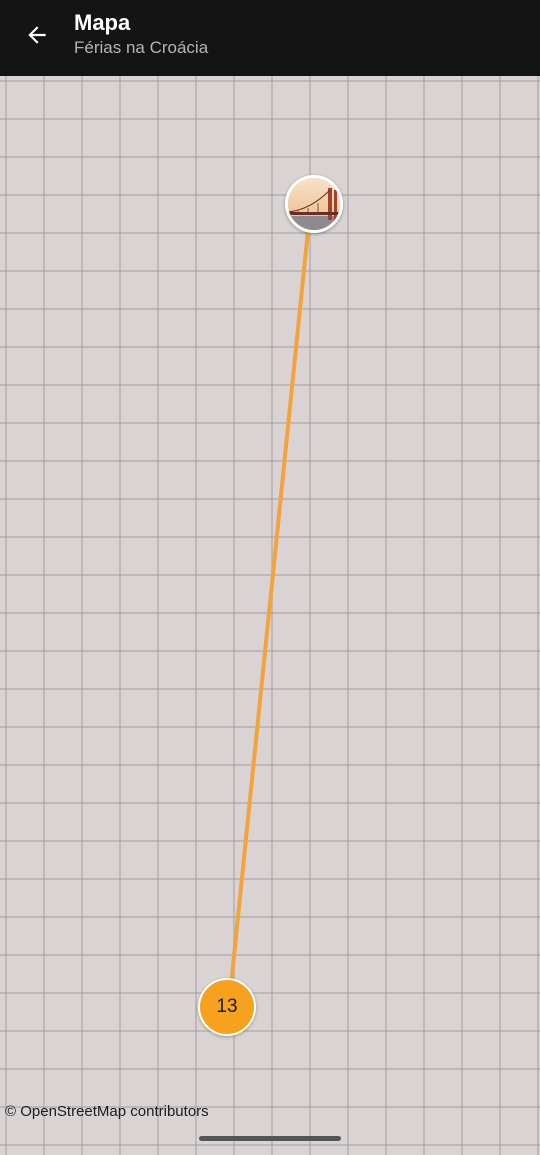 The image size is (540, 1155). I want to click on bridge-photo-icon, so click(314, 204).